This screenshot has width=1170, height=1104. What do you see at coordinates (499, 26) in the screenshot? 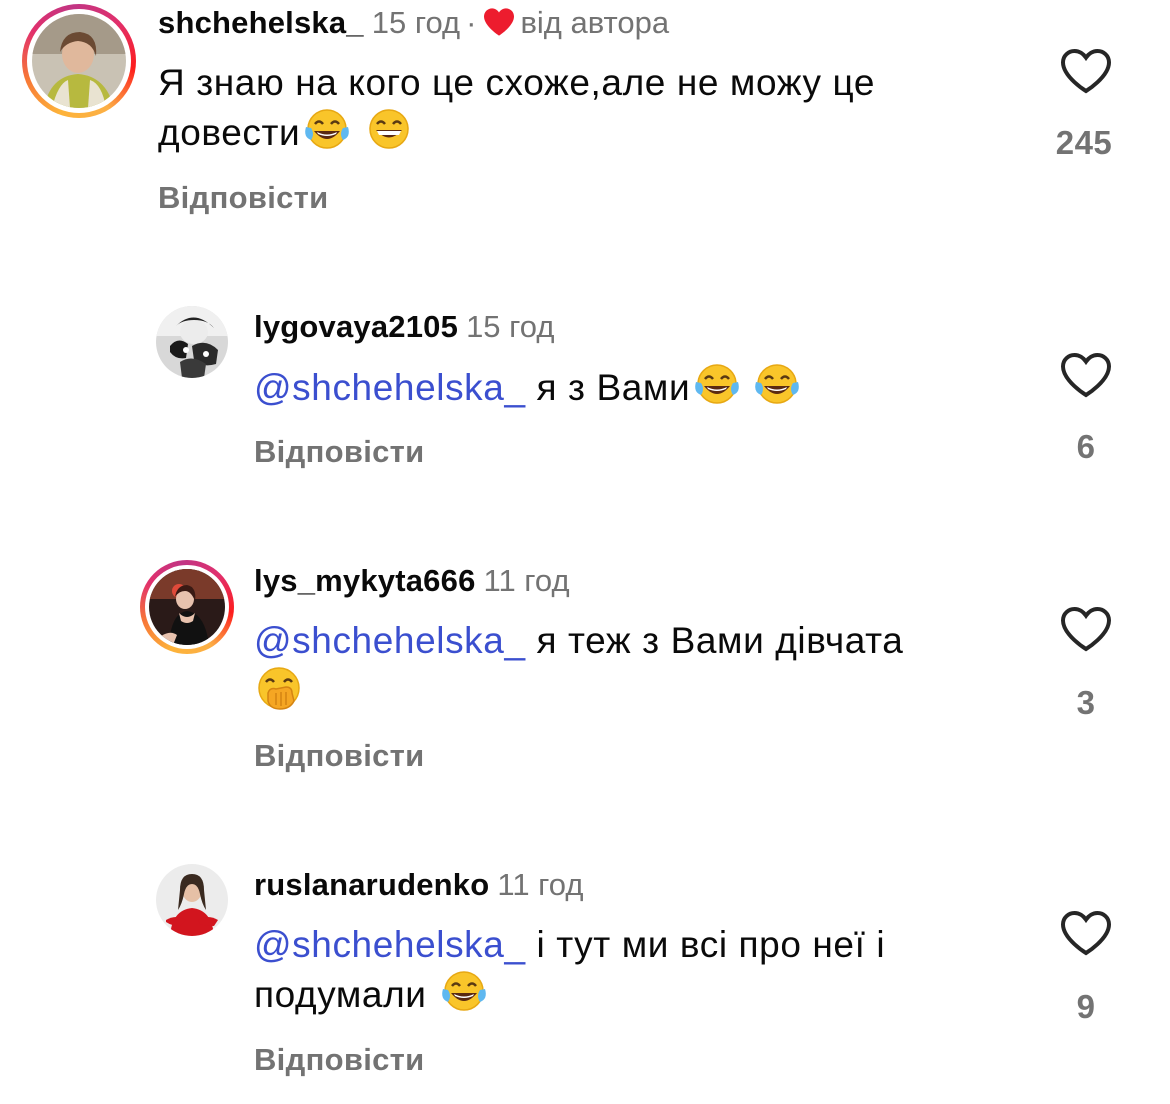
I see `heart-filled-icon` at bounding box center [499, 26].